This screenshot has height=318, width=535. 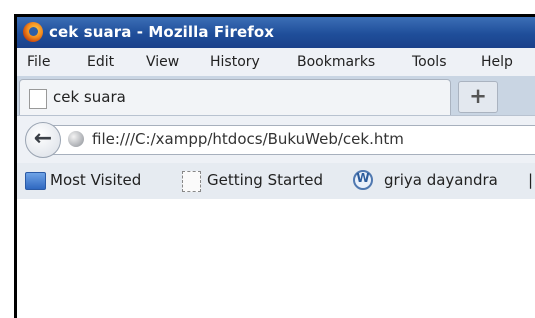 What do you see at coordinates (162, 32) in the screenshot?
I see `window-title: cek suara - Mozilla Firefox` at bounding box center [162, 32].